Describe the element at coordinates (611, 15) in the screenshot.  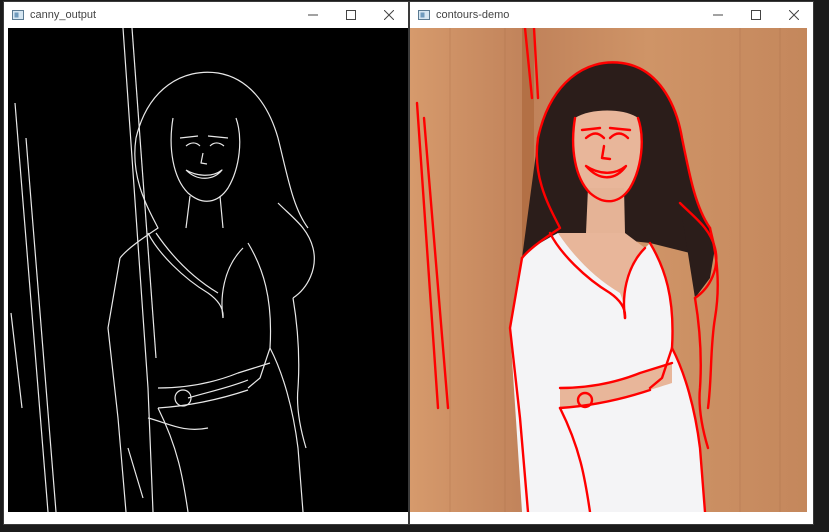
I see `title-bar: contours-demo` at that location.